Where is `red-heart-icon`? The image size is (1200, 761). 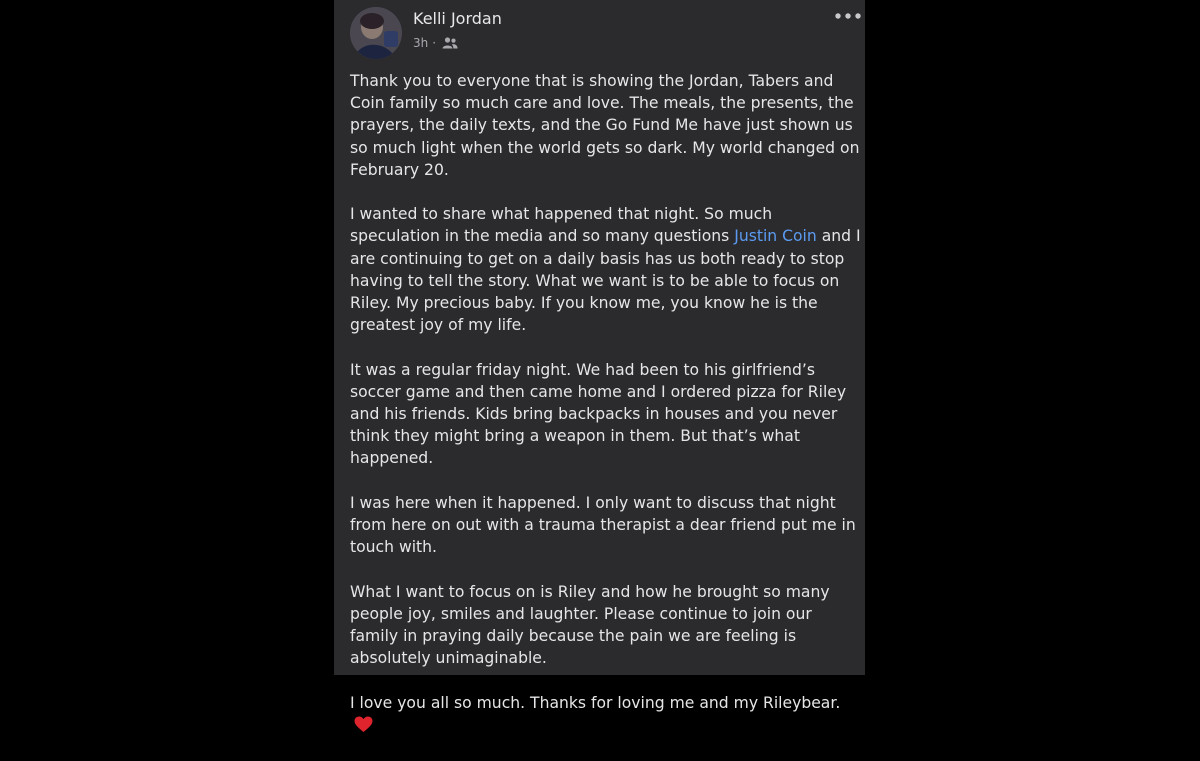
red-heart-icon is located at coordinates (363, 727).